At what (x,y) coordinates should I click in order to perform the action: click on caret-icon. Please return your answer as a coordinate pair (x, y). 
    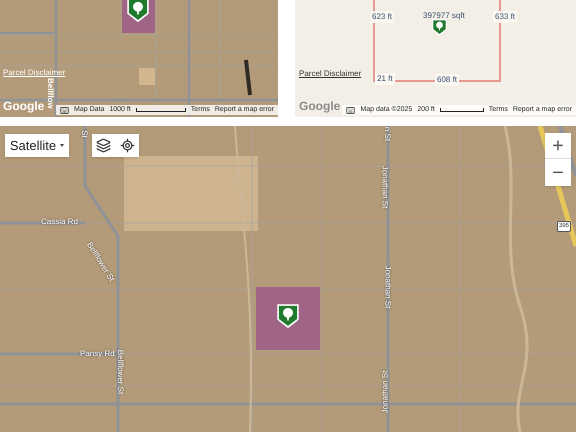
    Looking at the image, I should click on (62, 145).